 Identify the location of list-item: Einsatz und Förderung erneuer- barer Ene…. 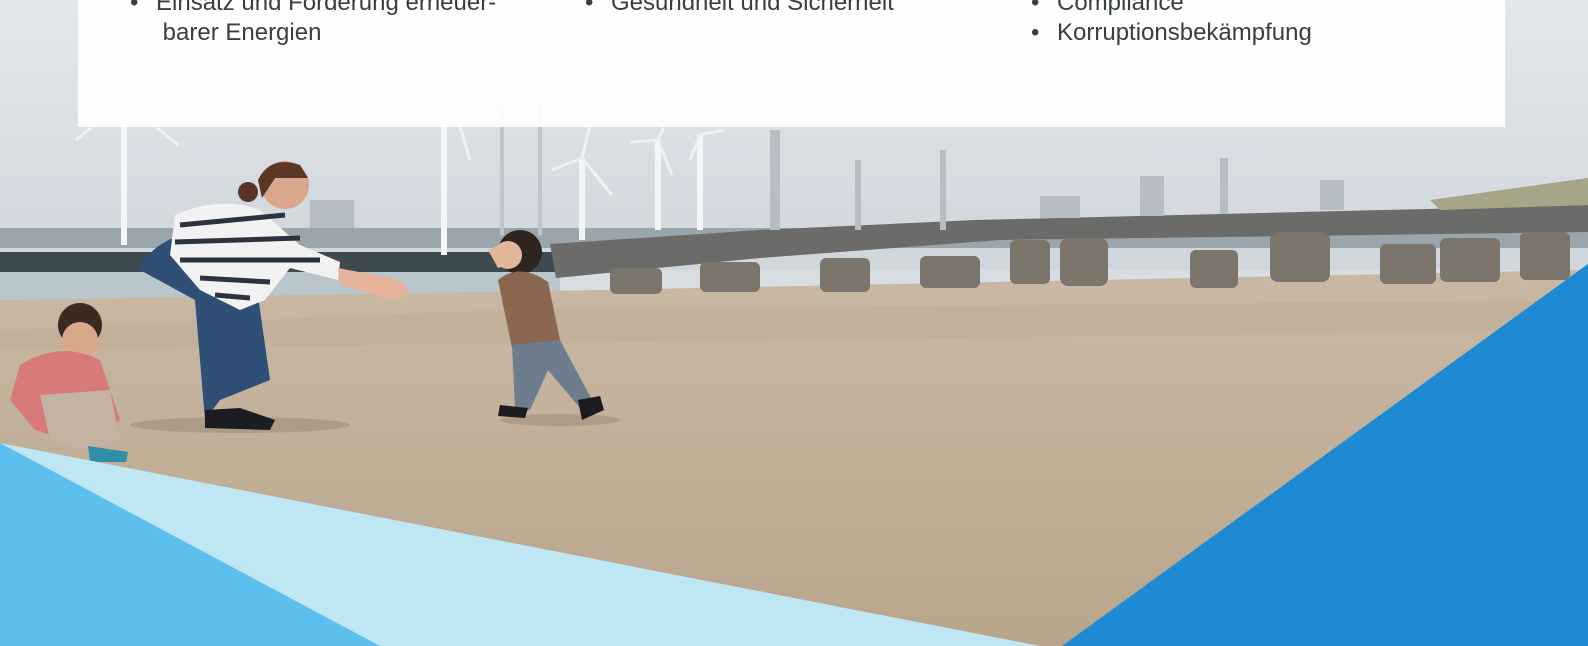
(330, 24).